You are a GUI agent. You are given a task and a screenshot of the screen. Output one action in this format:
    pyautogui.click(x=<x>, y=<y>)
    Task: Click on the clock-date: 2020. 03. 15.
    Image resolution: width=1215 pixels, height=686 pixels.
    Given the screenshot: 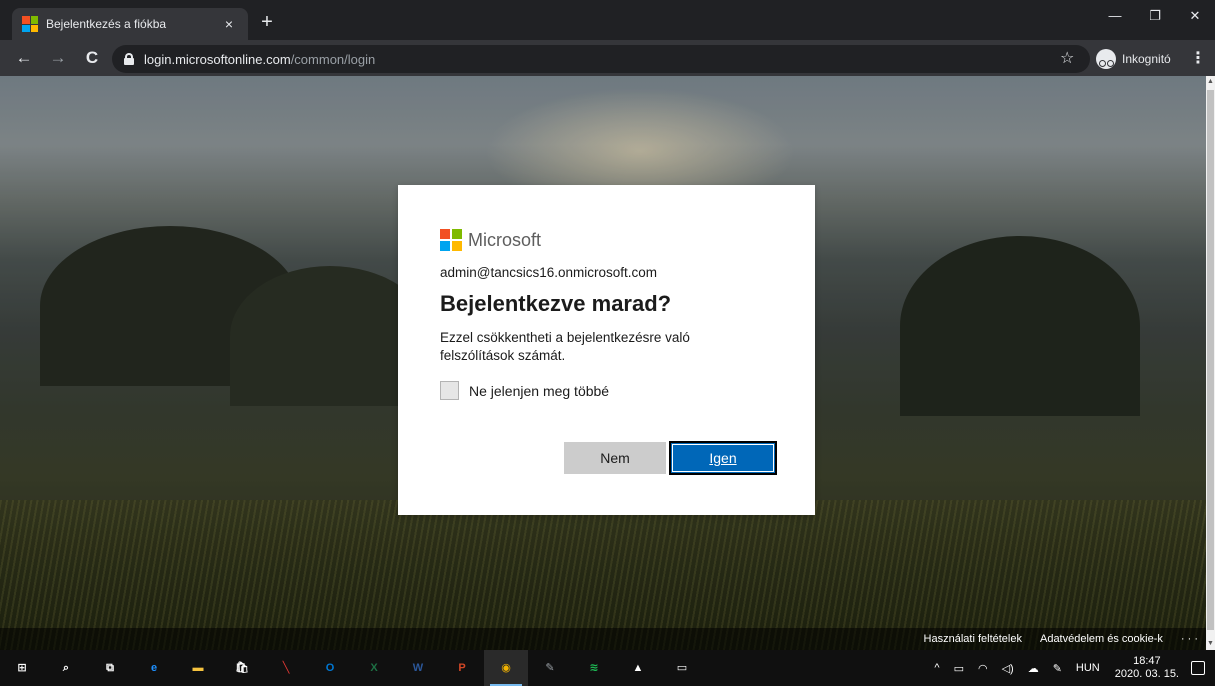 What is the action you would take?
    pyautogui.click(x=1146, y=674)
    